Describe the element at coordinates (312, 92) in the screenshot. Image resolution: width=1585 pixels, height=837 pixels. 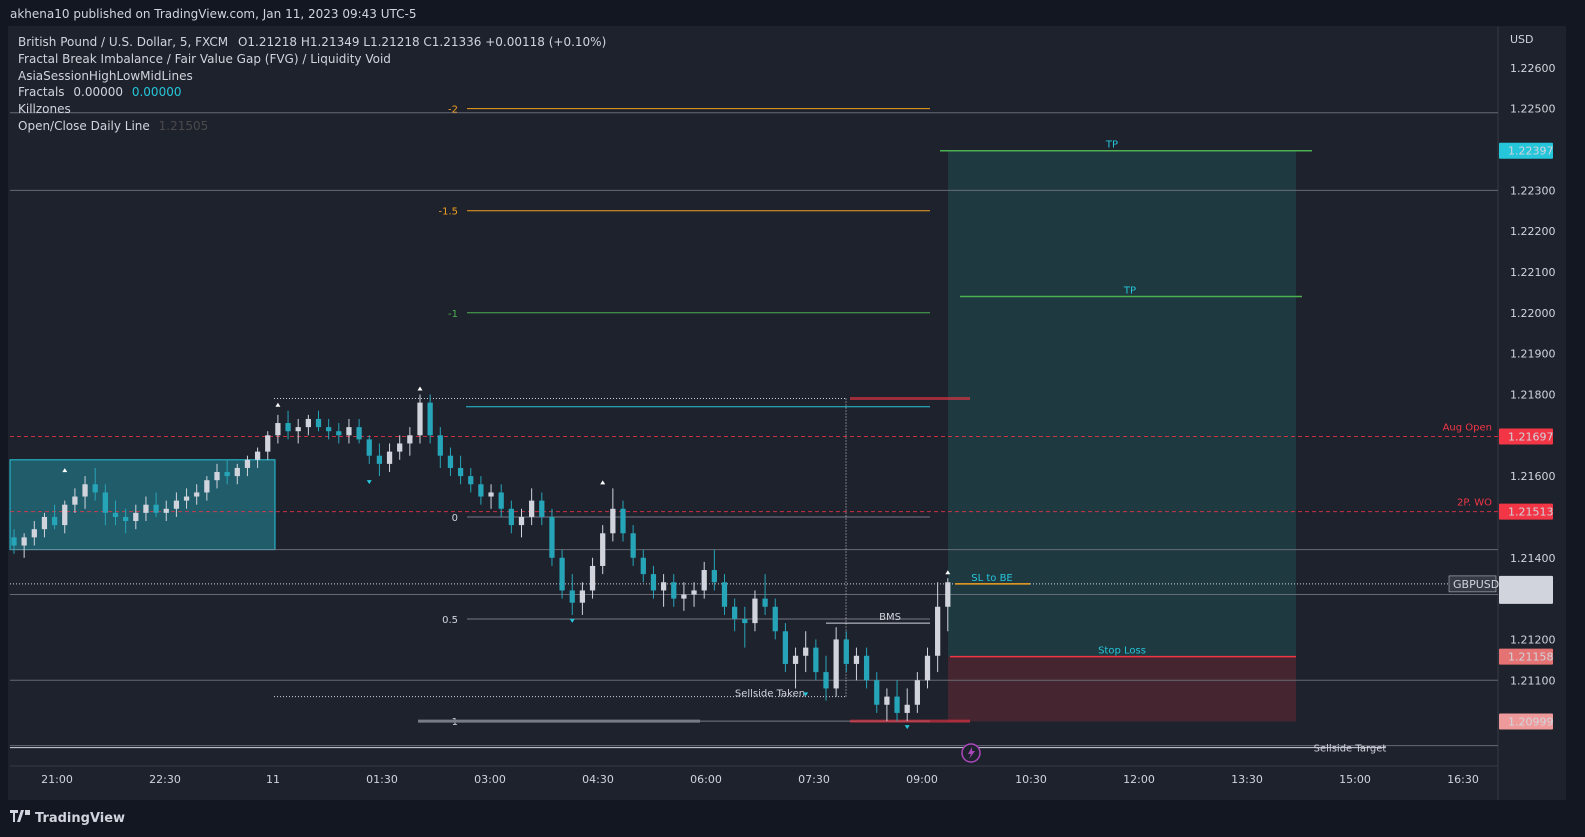
I see `legend-indicator-fractals: Fractals 0.00000 0.00000` at that location.